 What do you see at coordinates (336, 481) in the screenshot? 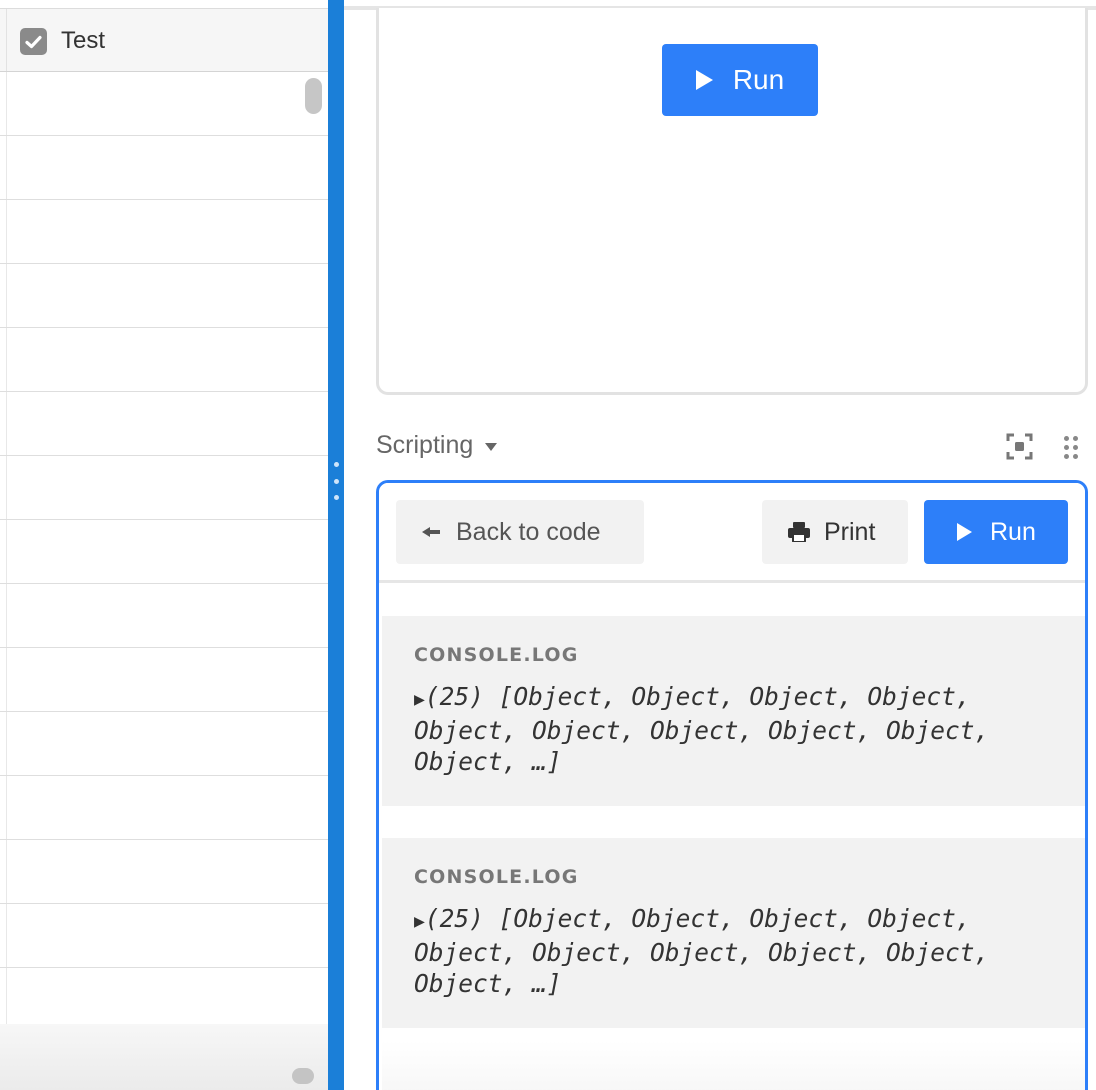
I see `resize-handle-icon` at bounding box center [336, 481].